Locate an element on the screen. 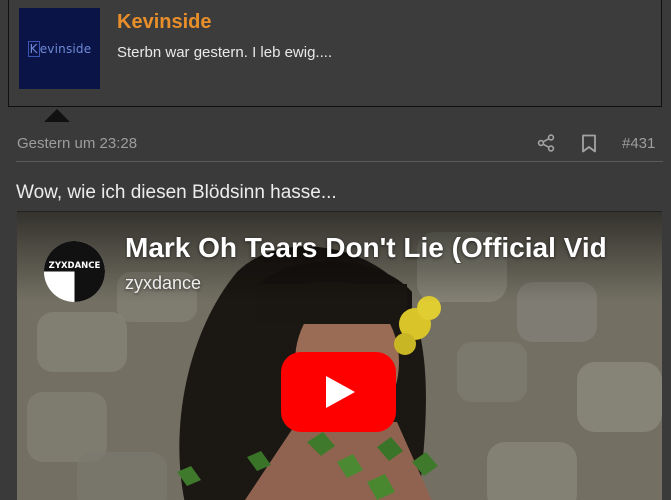 This screenshot has height=500, width=671. channel-avatar: ZYXDANCE is located at coordinates (74, 271).